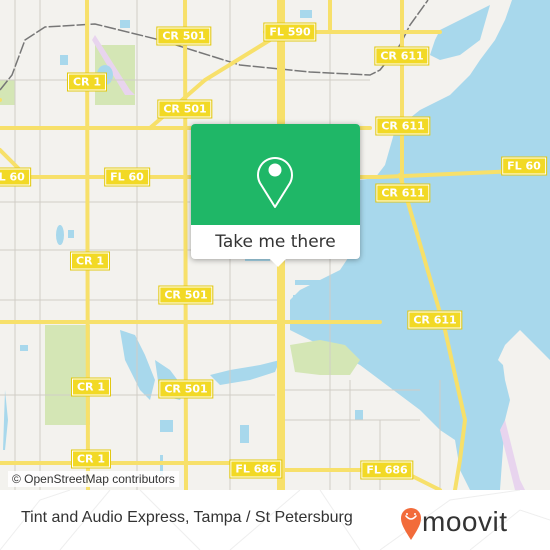 The width and height of the screenshot is (550, 550). Describe the element at coordinates (411, 524) in the screenshot. I see `moovit-pin-icon` at that location.